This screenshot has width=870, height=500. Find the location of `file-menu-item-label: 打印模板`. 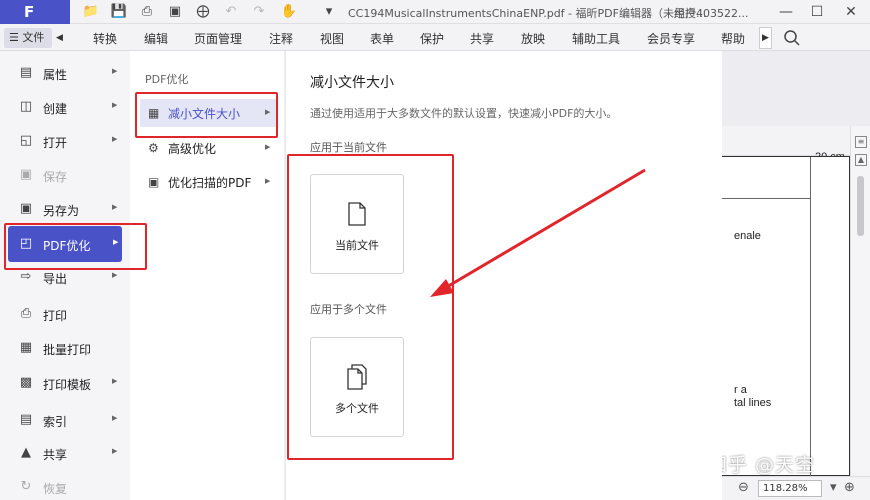

file-menu-item-label: 打印模板 is located at coordinates (67, 385).